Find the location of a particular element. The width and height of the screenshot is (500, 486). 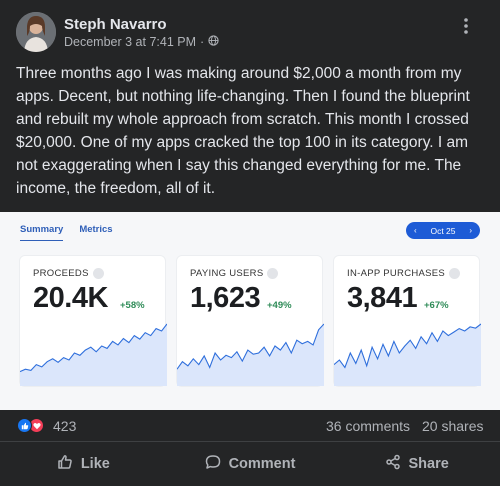

like-button-label: Like is located at coordinates (95, 464).